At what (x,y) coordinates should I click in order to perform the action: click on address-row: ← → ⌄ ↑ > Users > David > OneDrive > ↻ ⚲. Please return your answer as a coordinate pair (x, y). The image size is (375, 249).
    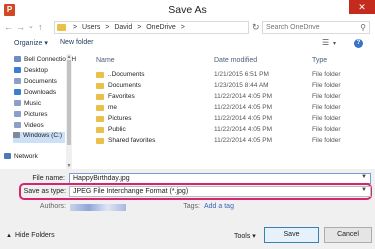
    Looking at the image, I should click on (187, 28).